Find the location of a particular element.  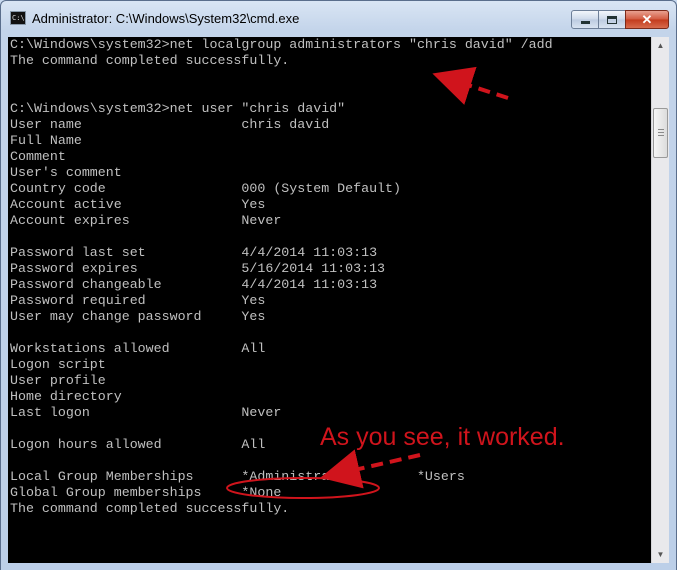

console-line: Account expires Never is located at coordinates (146, 220).